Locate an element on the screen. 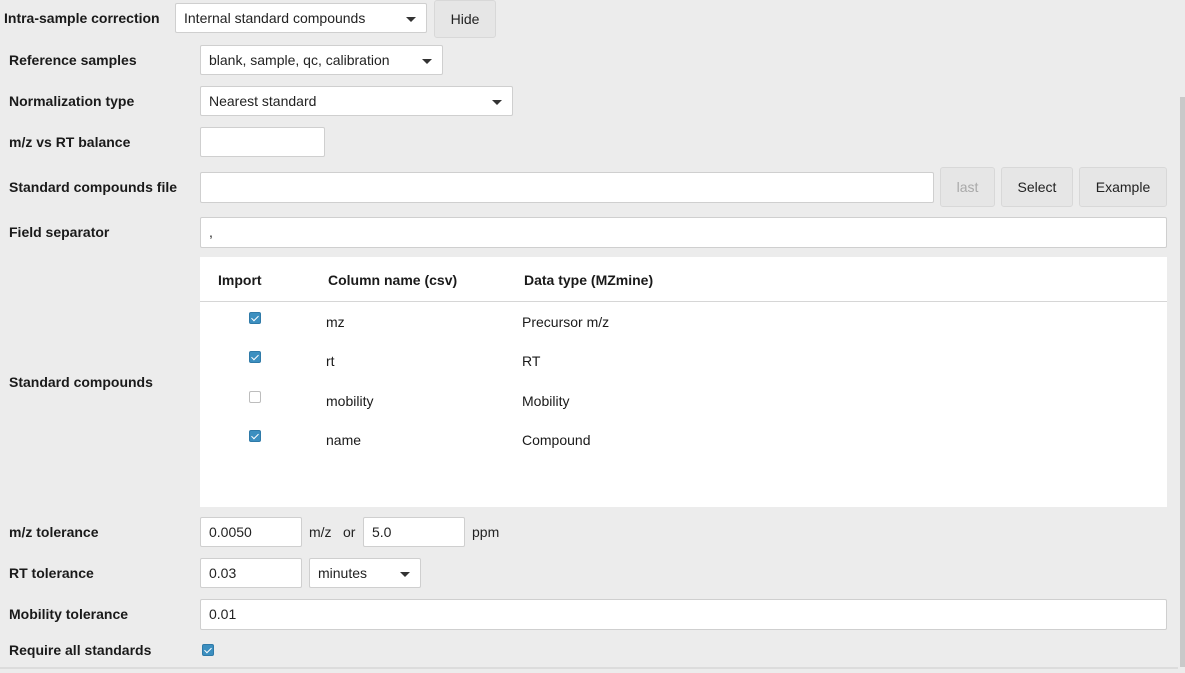 The height and width of the screenshot is (673, 1185). rt-tolerance-label: RT tolerance is located at coordinates (51, 573).